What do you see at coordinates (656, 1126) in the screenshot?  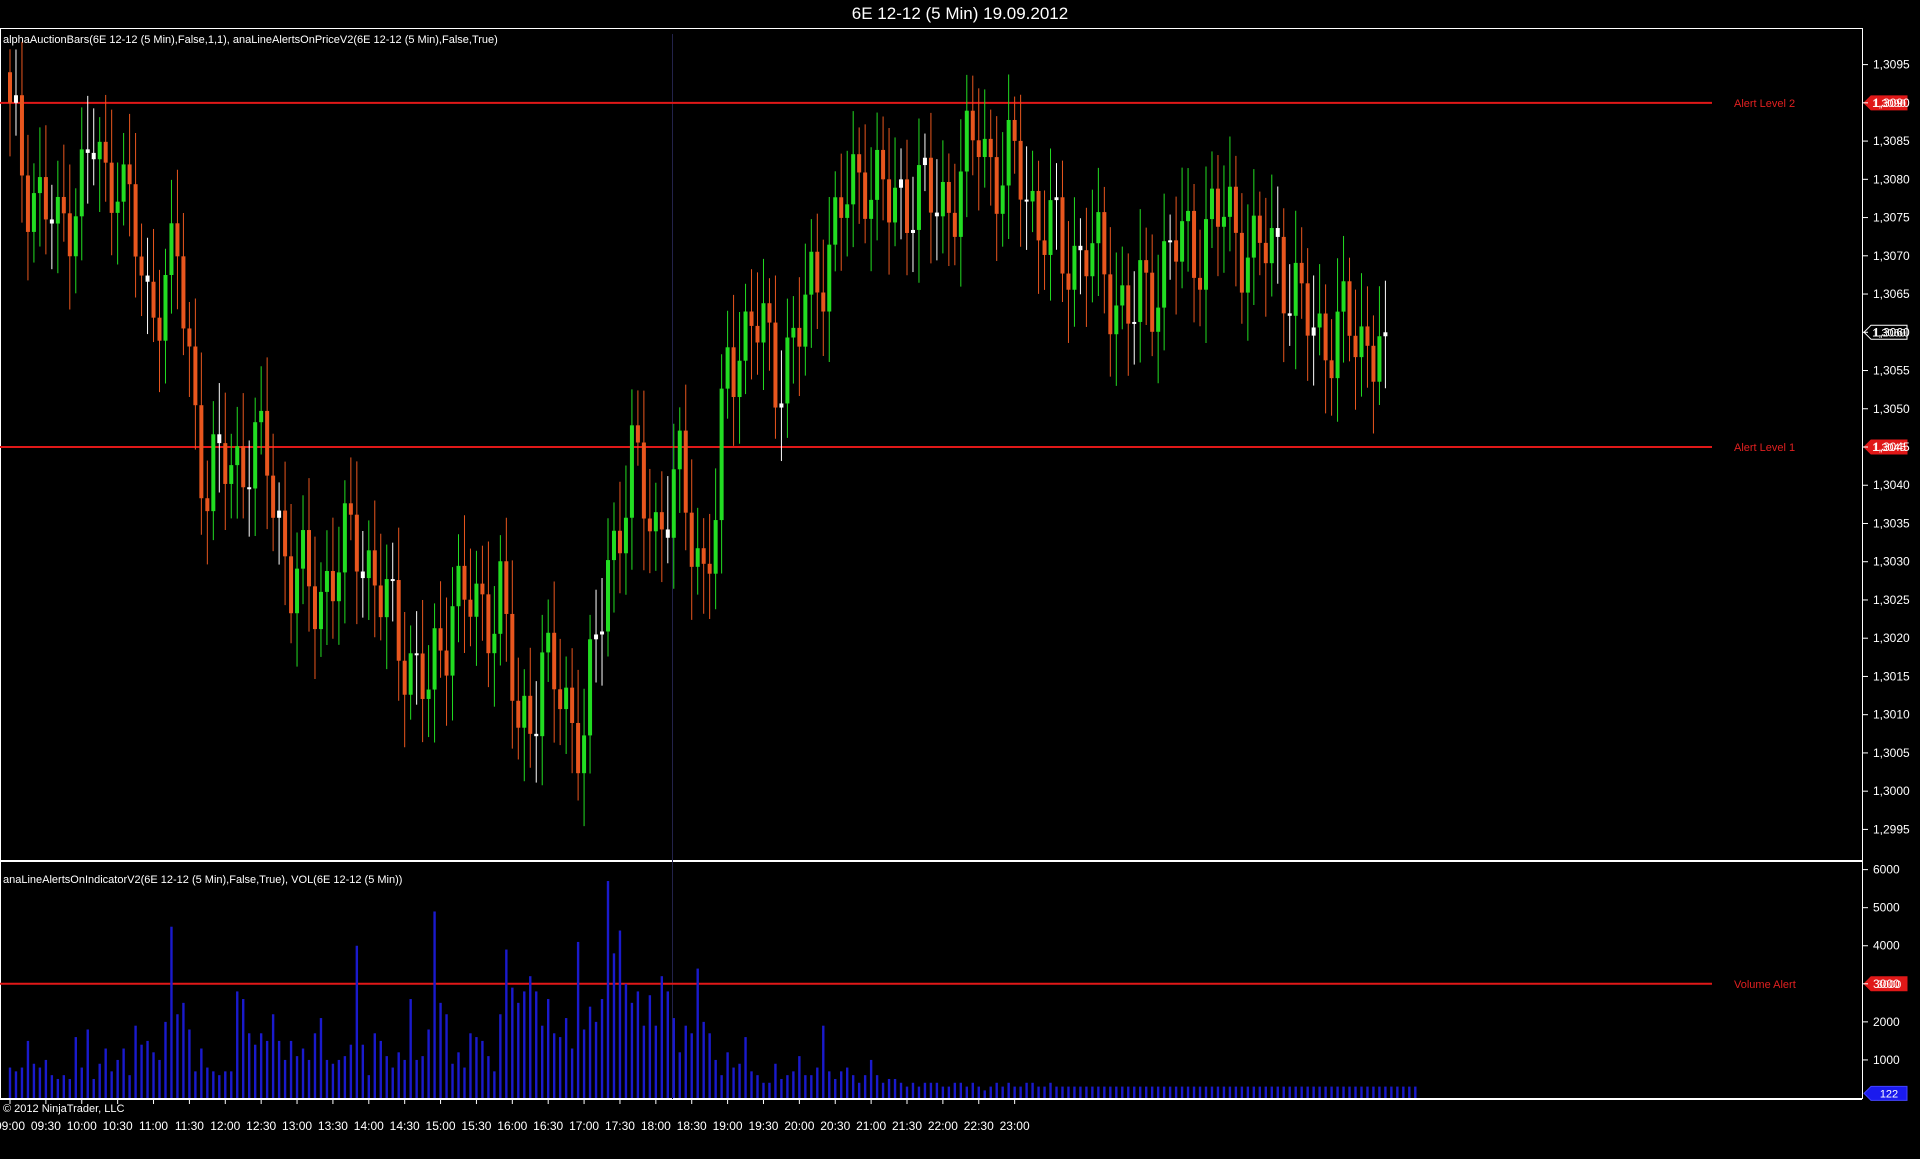 I see `time-tick-label: 18:00` at bounding box center [656, 1126].